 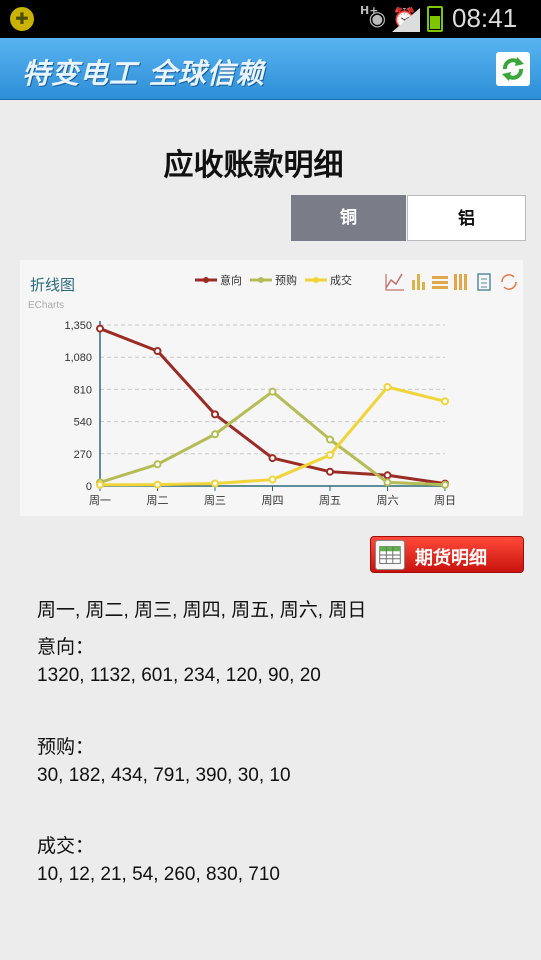 What do you see at coordinates (83, 390) in the screenshot?
I see `y-tick-label: 810` at bounding box center [83, 390].